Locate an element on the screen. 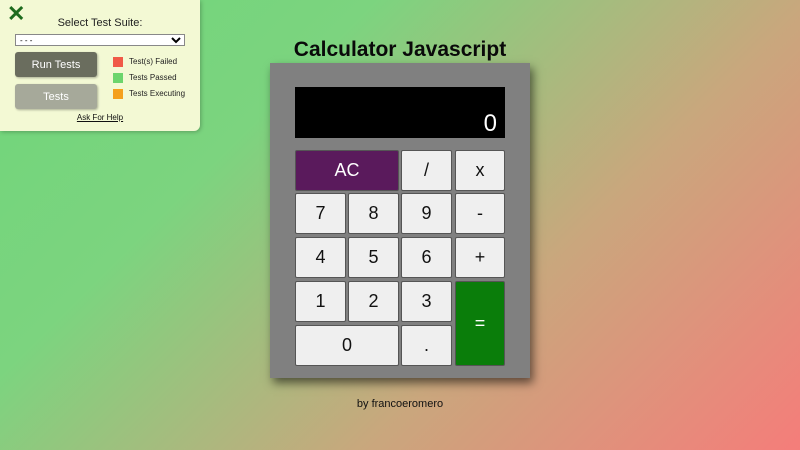 The height and width of the screenshot is (450, 800). two-button: 2 is located at coordinates (373, 301).